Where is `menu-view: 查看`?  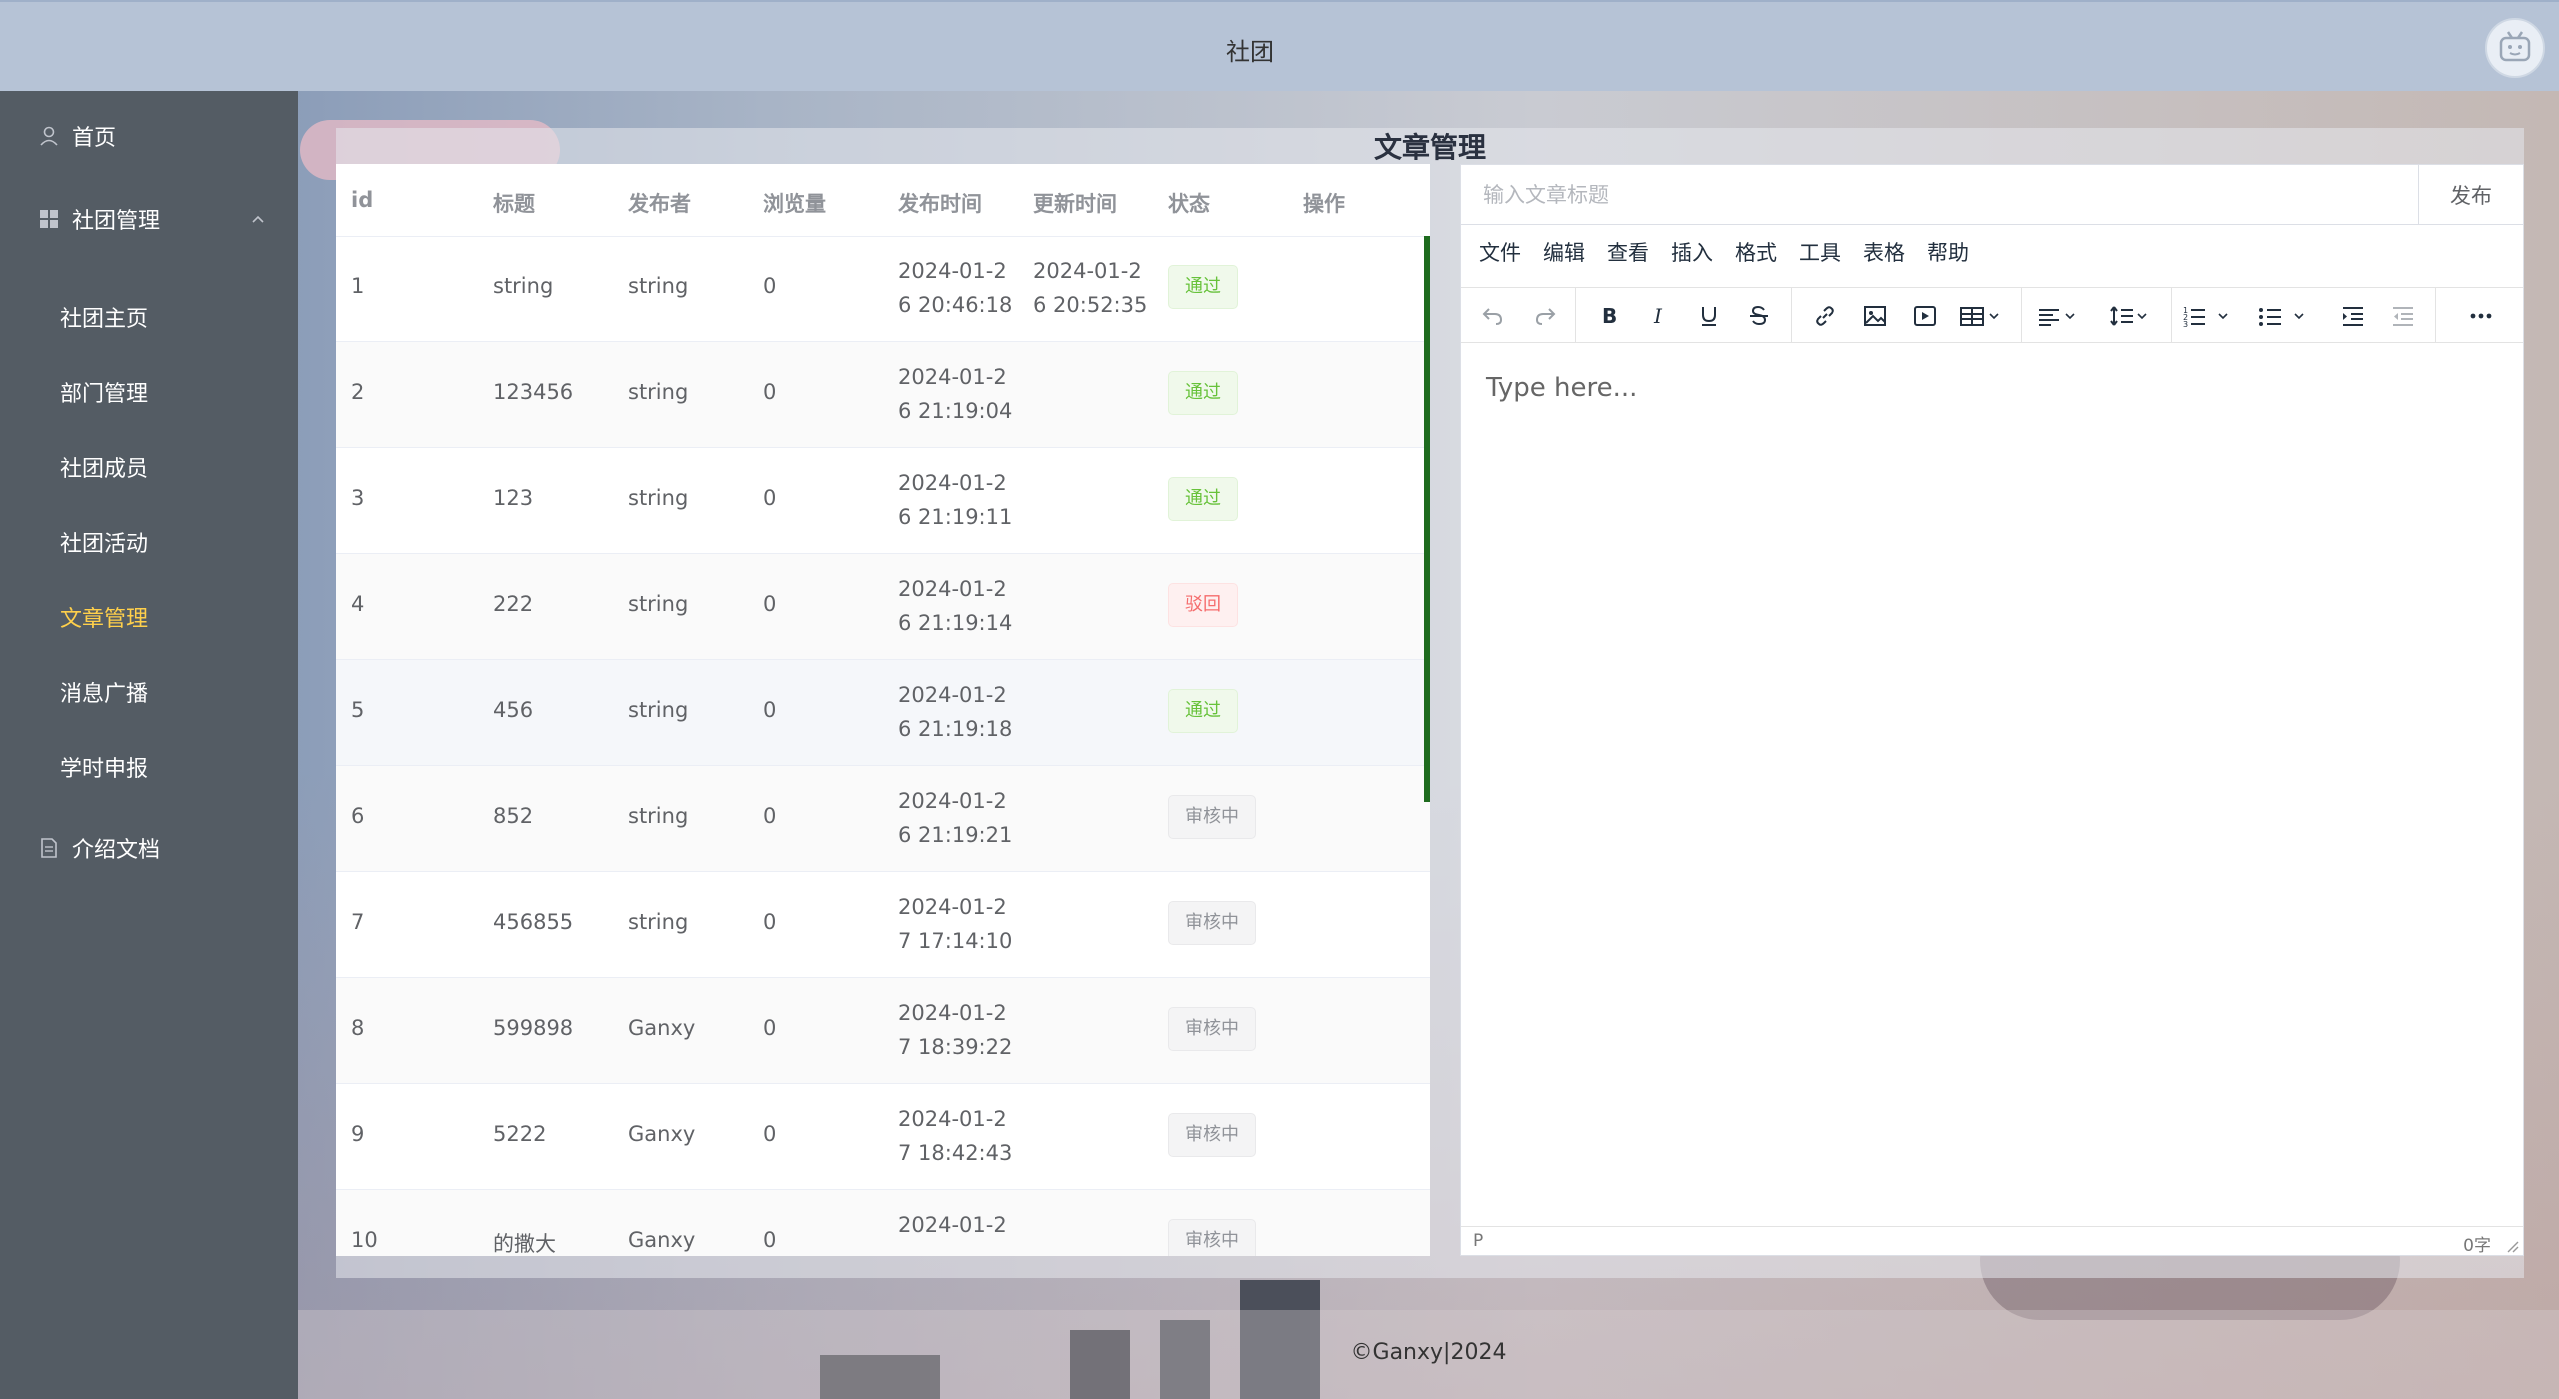 menu-view: 查看 is located at coordinates (1628, 257).